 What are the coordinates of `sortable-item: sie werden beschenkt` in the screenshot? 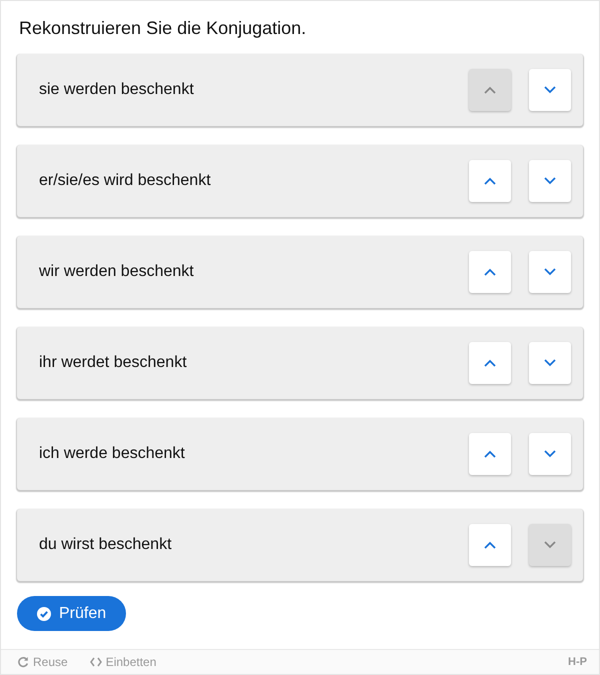 It's located at (300, 90).